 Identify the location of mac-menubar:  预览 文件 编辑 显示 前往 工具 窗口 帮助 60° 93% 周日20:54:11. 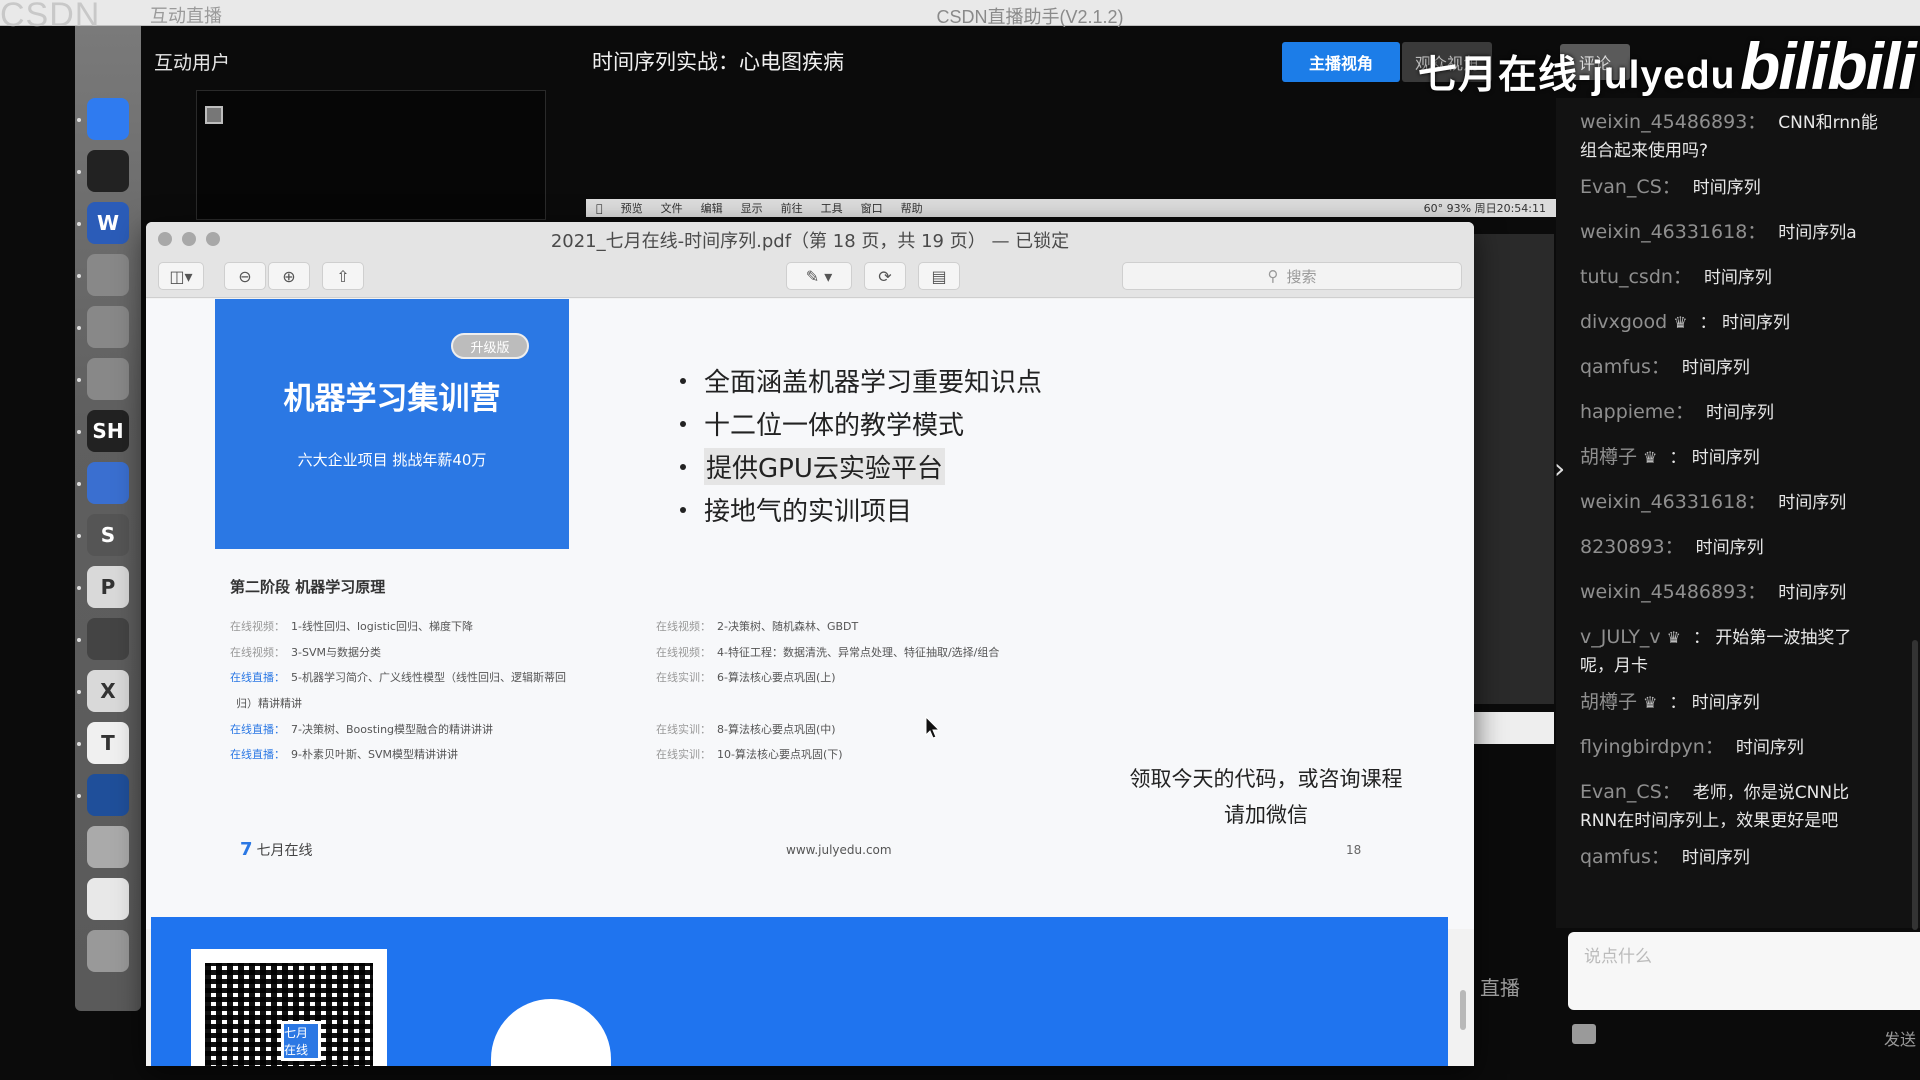
(1071, 208).